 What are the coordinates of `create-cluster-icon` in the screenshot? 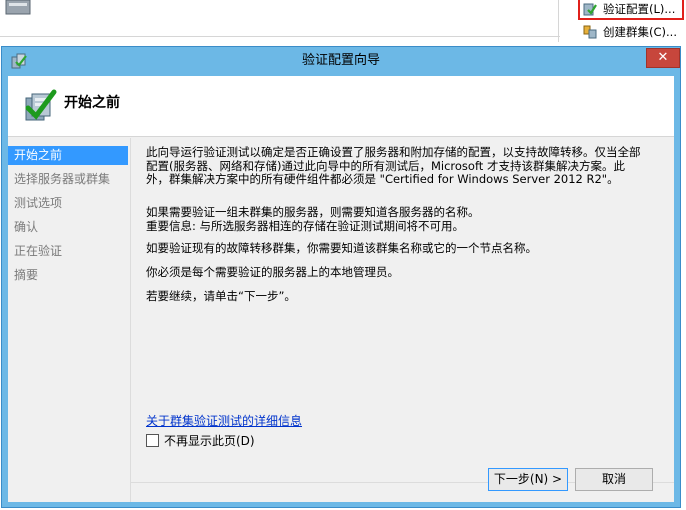 It's located at (590, 32).